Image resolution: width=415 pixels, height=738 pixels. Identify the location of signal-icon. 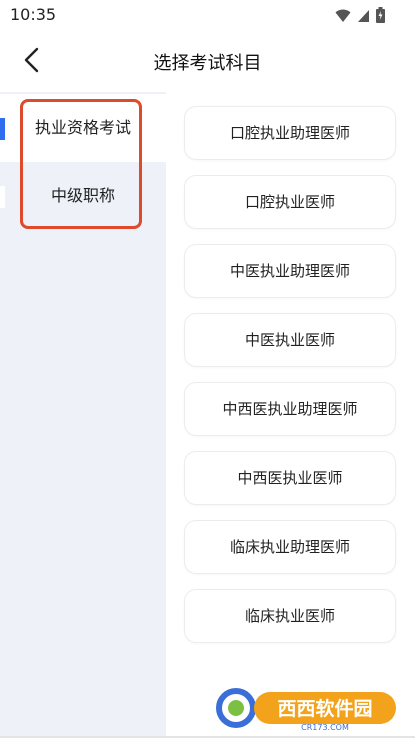
(363, 17).